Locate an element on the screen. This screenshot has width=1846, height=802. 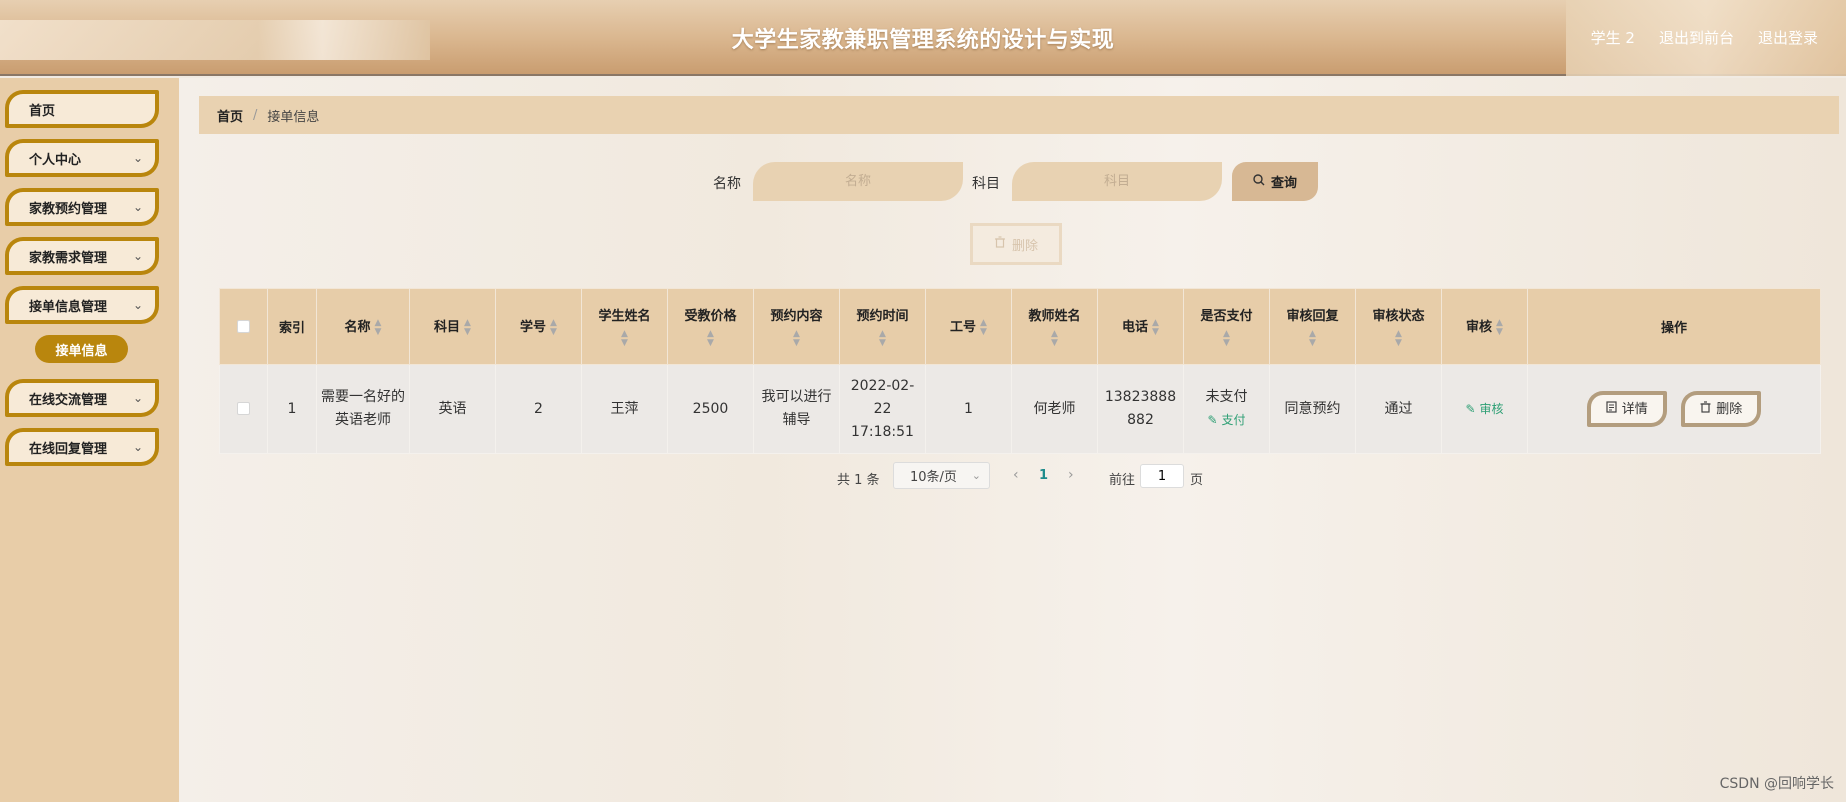
cell-job-no: 1 is located at coordinates (968, 409).